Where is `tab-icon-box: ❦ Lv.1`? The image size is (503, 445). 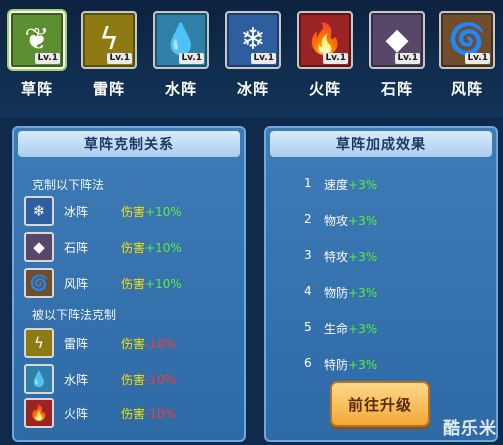
tab-icon-box: ❦ Lv.1 is located at coordinates (37, 40).